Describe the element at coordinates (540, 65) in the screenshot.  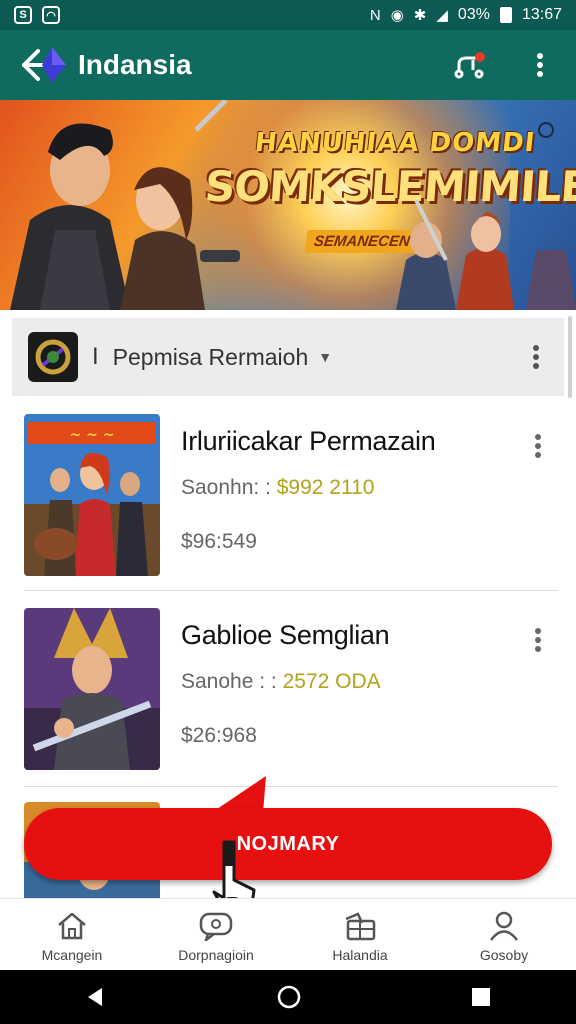
I see `overflow-menu-icon` at that location.